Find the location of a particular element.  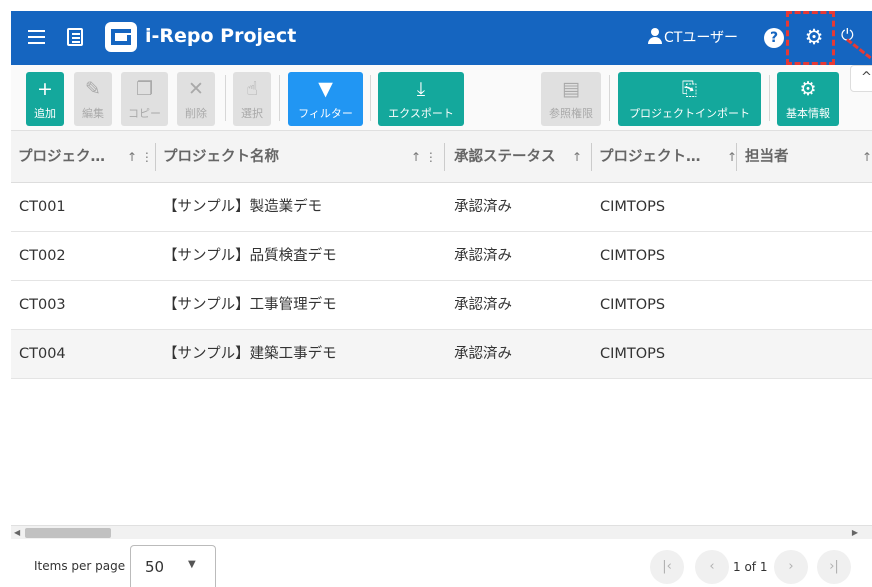

settings-highlight is located at coordinates (810, 38).